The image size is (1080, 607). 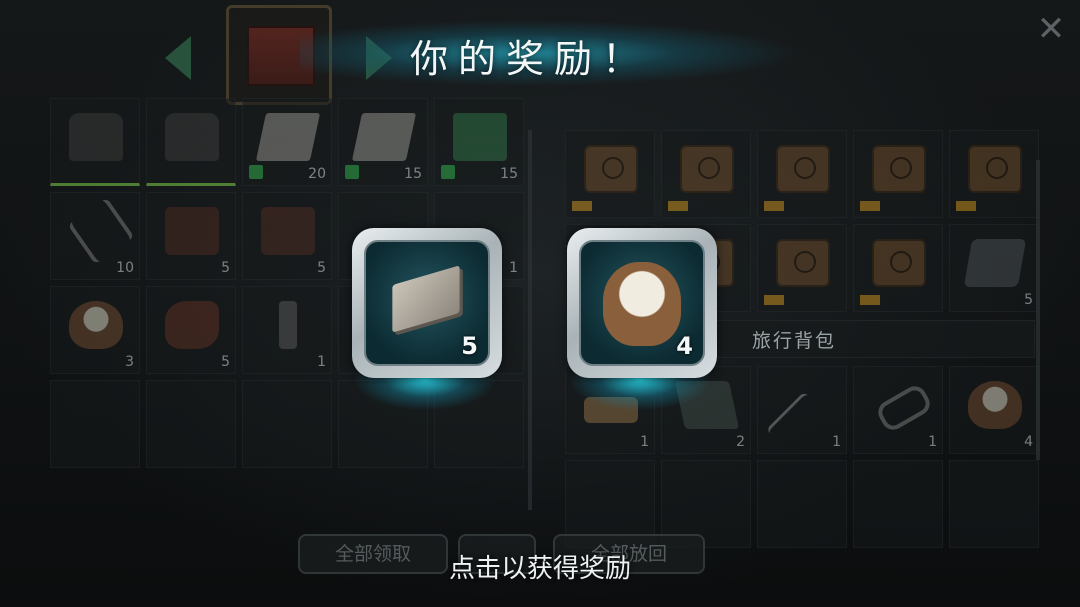 What do you see at coordinates (426, 299) in the screenshot?
I see `iron-plate-icon` at bounding box center [426, 299].